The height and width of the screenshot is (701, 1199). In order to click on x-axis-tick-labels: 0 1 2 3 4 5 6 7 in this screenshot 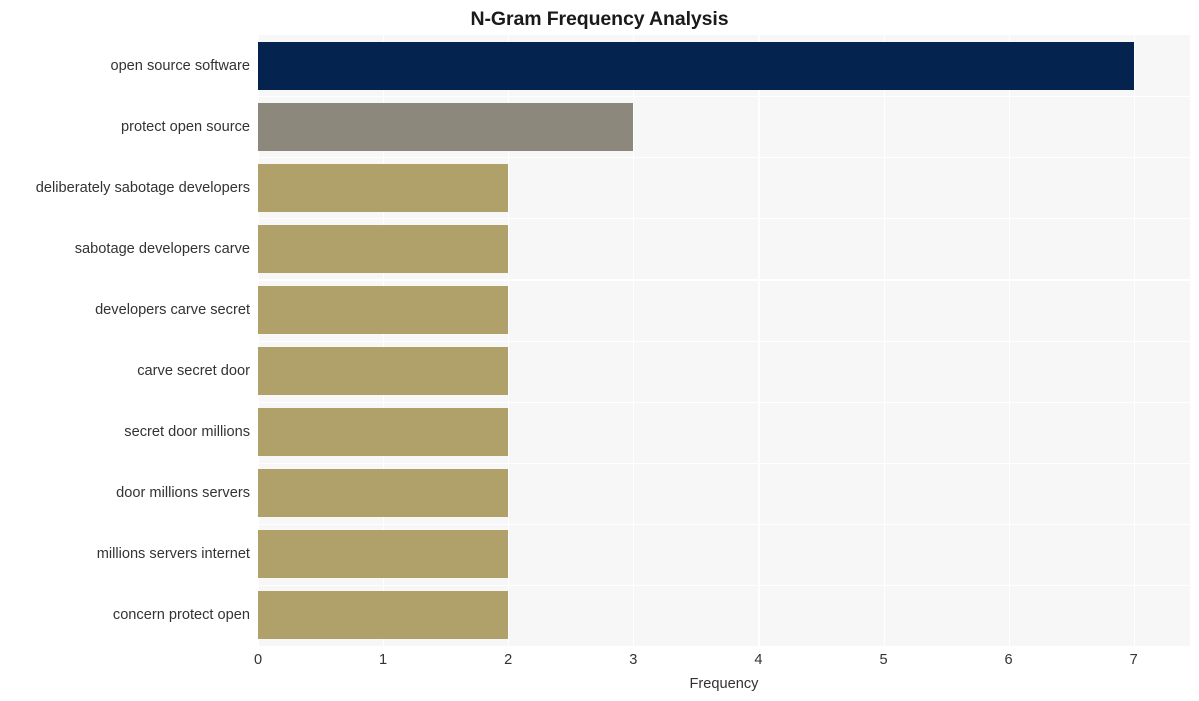, I will do `click(722, 661)`.